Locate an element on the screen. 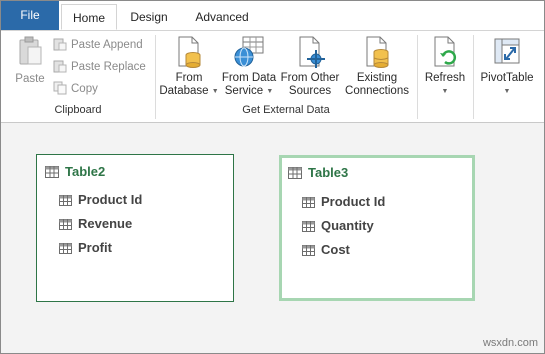 This screenshot has height=354, width=545. paste-label: Paste is located at coordinates (30, 79).